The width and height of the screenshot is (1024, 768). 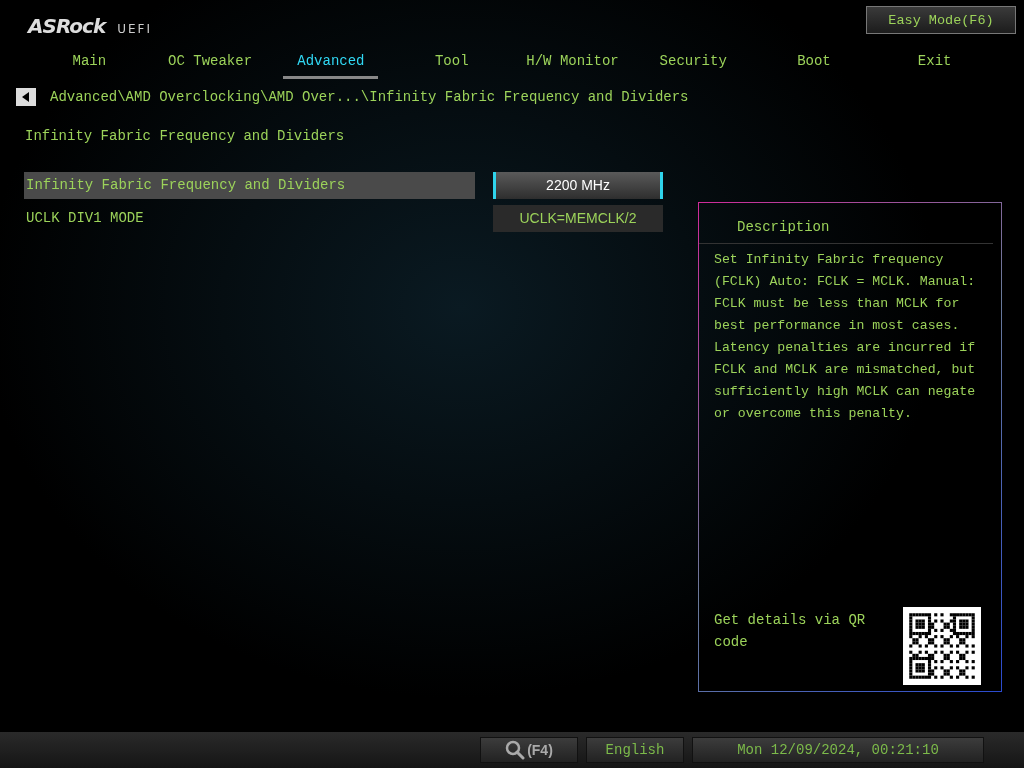 I want to click on setting-value-field: UCLK=MEMCLK/2, so click(x=578, y=218).